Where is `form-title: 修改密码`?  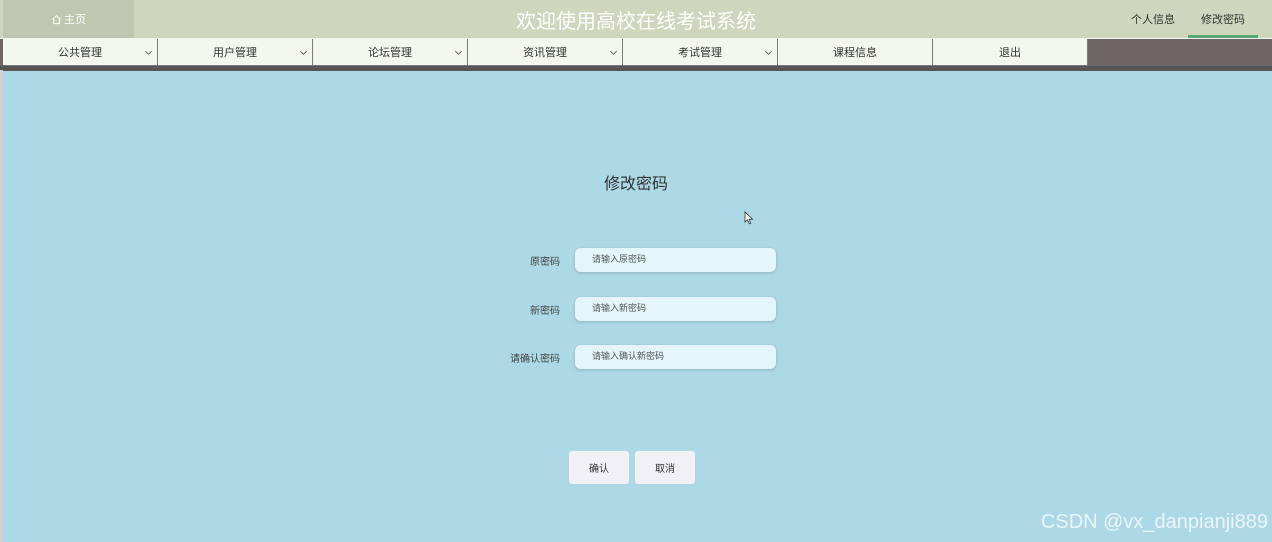
form-title: 修改密码 is located at coordinates (635, 183).